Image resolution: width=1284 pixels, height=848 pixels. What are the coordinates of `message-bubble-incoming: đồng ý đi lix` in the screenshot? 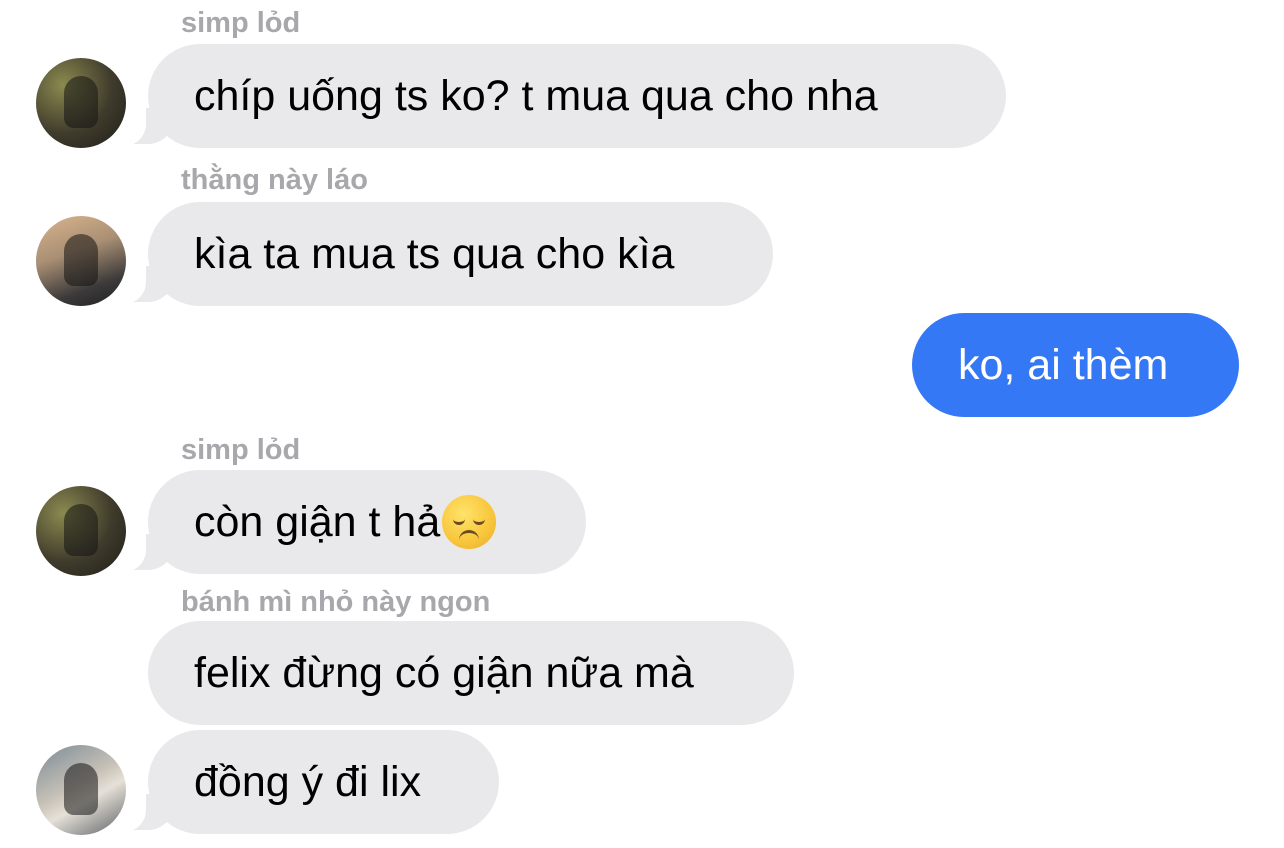 It's located at (323, 782).